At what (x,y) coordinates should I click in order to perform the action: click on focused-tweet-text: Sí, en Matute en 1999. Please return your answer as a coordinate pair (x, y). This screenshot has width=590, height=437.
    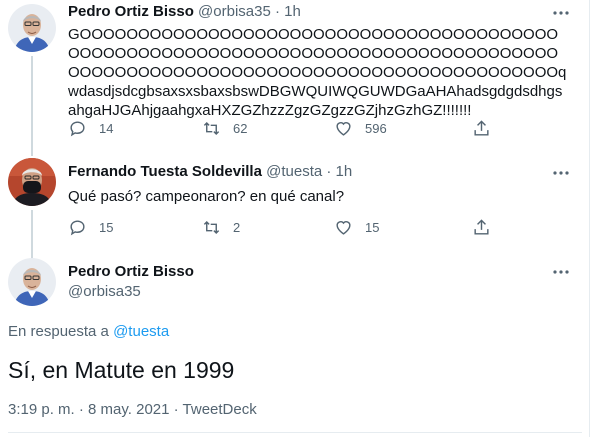
    Looking at the image, I should click on (121, 370).